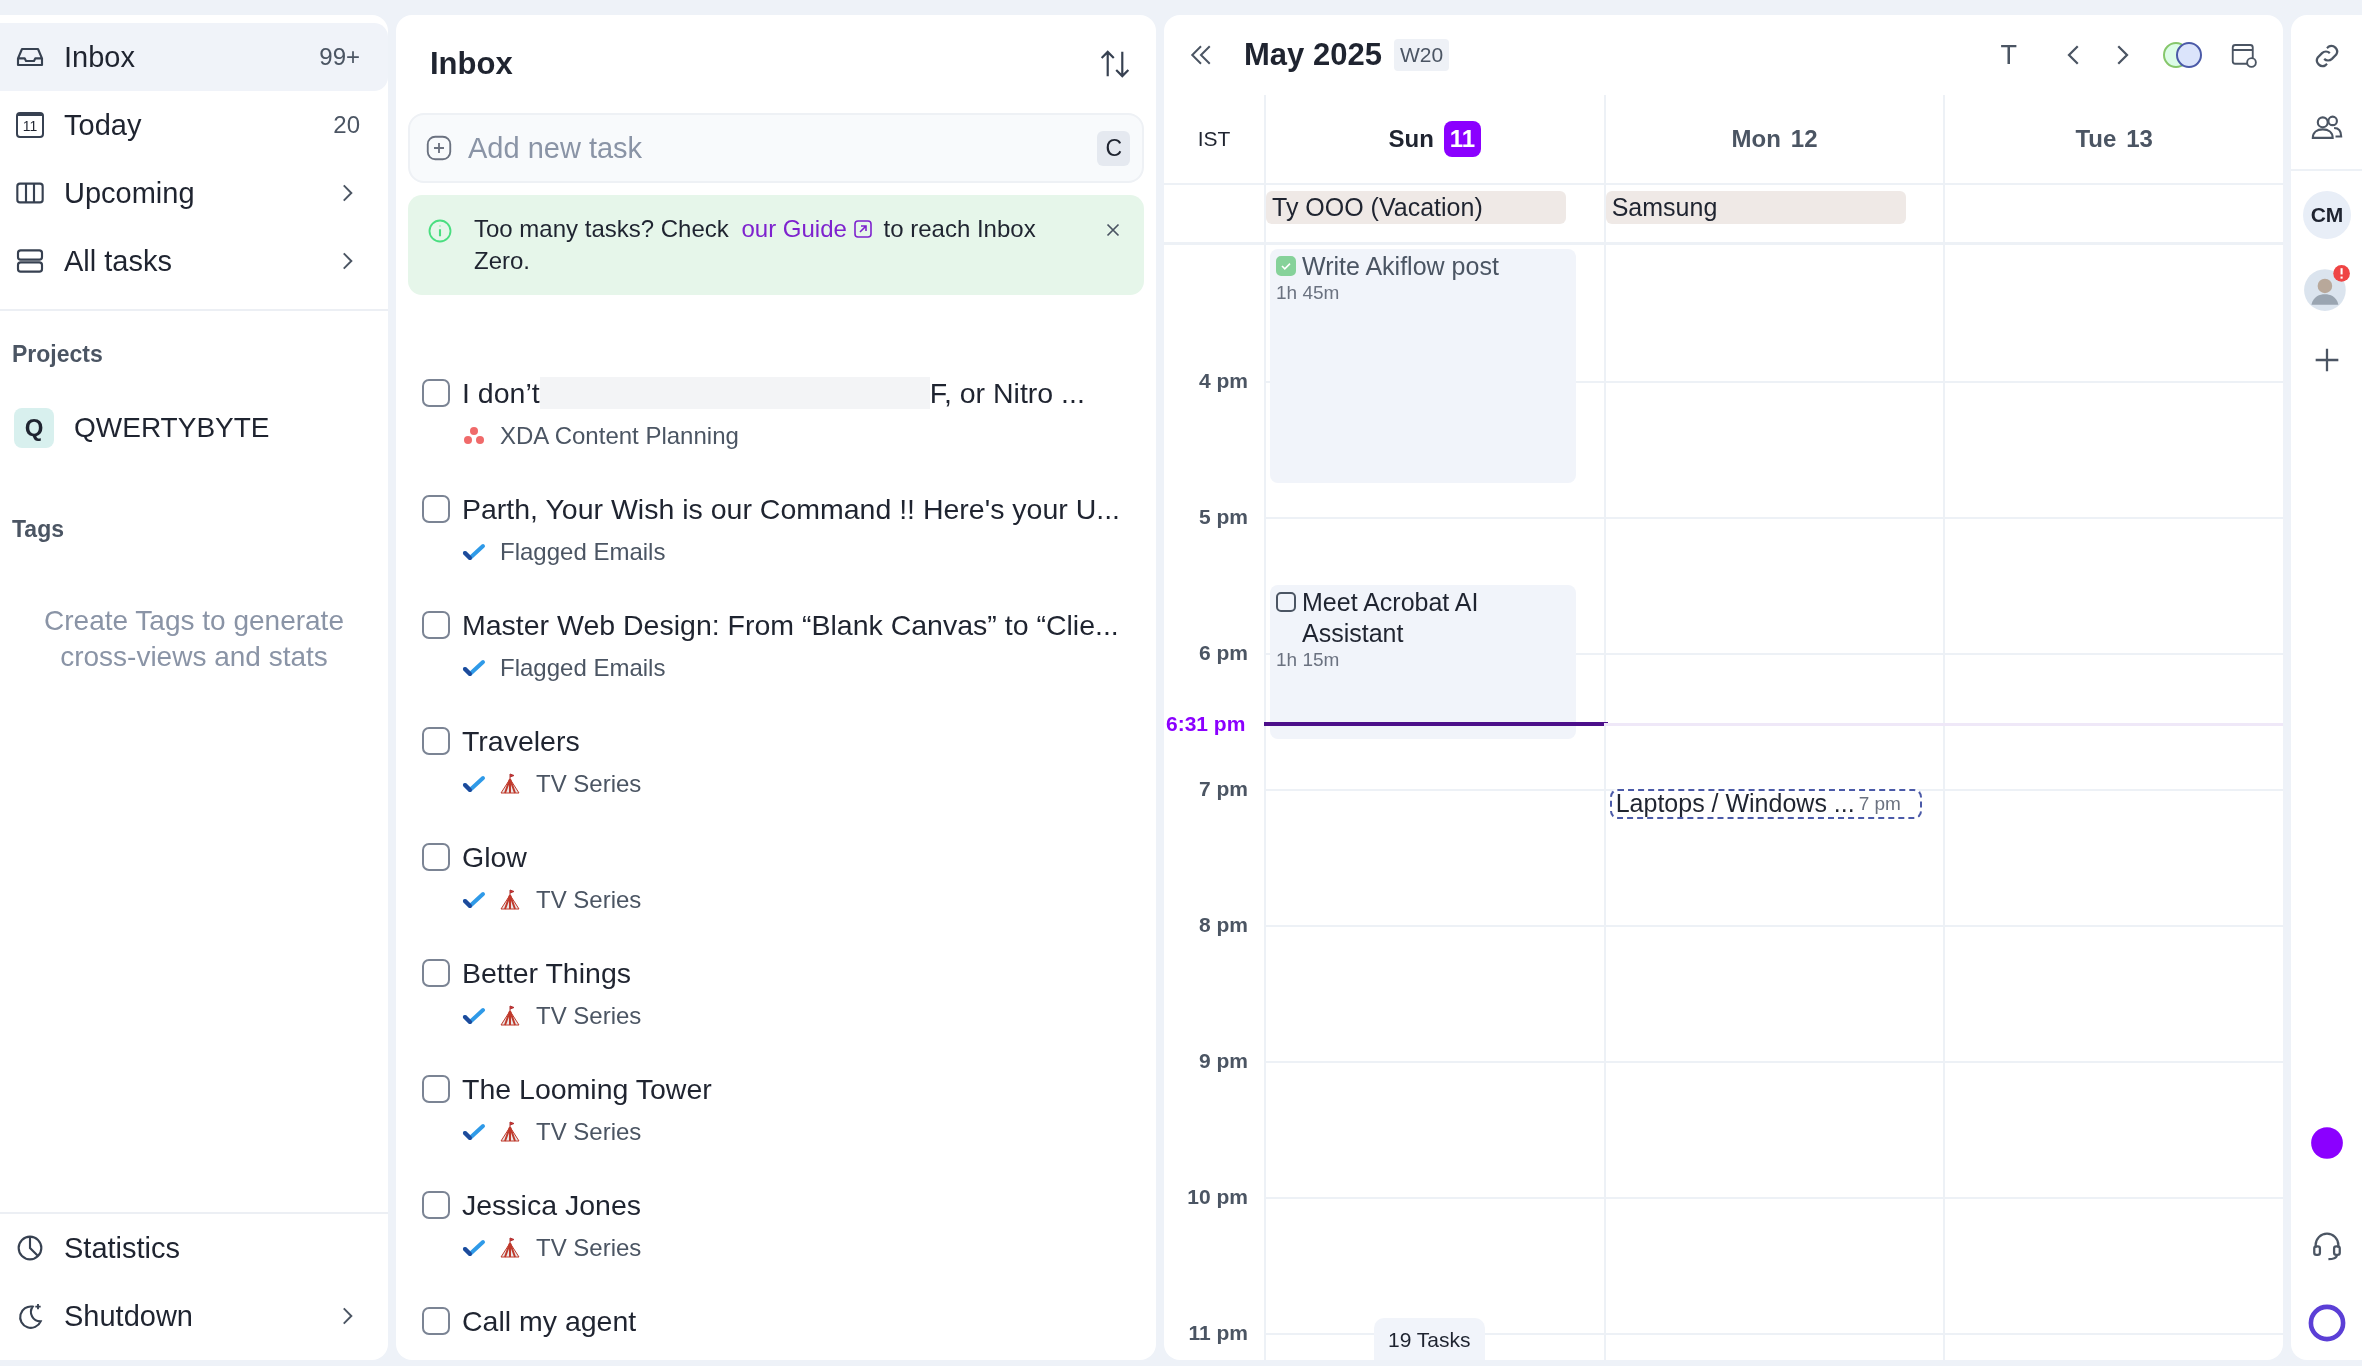 Image resolution: width=2362 pixels, height=1366 pixels. What do you see at coordinates (1400, 267) in the screenshot?
I see `event-title: Write Akiflow post` at bounding box center [1400, 267].